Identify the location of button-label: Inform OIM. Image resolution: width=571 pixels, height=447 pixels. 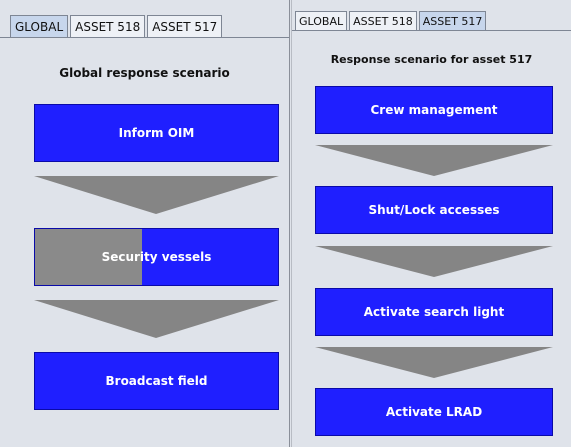
(156, 133).